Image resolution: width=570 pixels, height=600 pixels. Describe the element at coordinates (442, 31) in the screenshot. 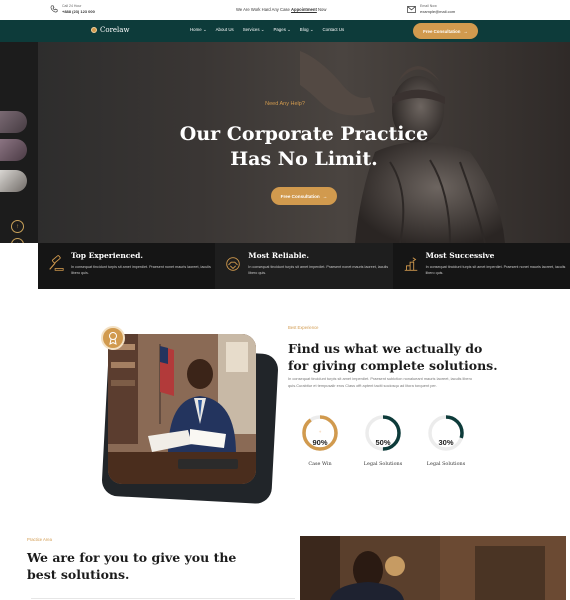

I see `free-consultation-label: Free Consultation` at that location.